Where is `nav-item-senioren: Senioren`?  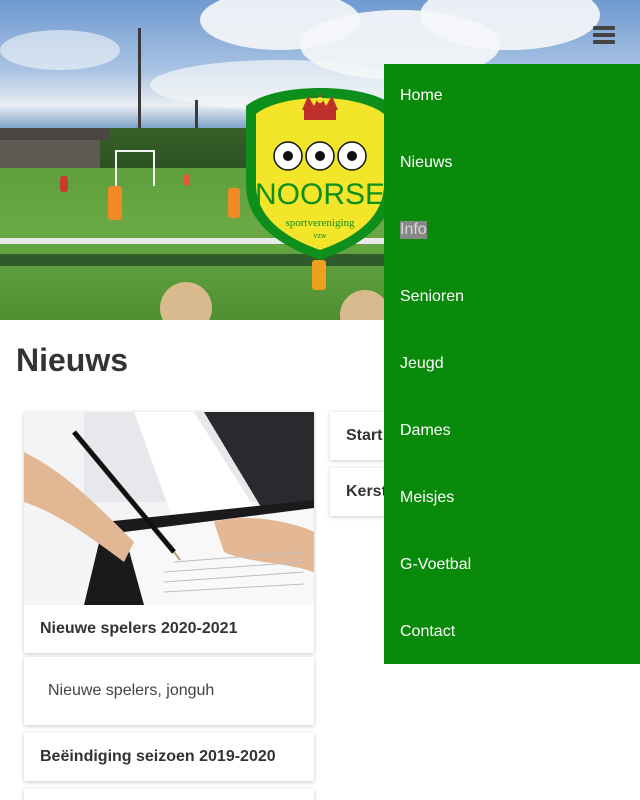 nav-item-senioren: Senioren is located at coordinates (512, 298).